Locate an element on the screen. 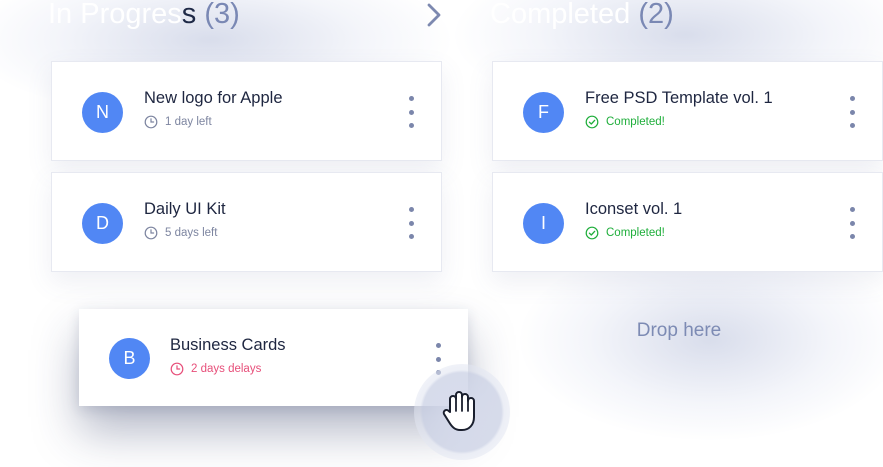 The height and width of the screenshot is (467, 883). column-count: (2) is located at coordinates (656, 15).